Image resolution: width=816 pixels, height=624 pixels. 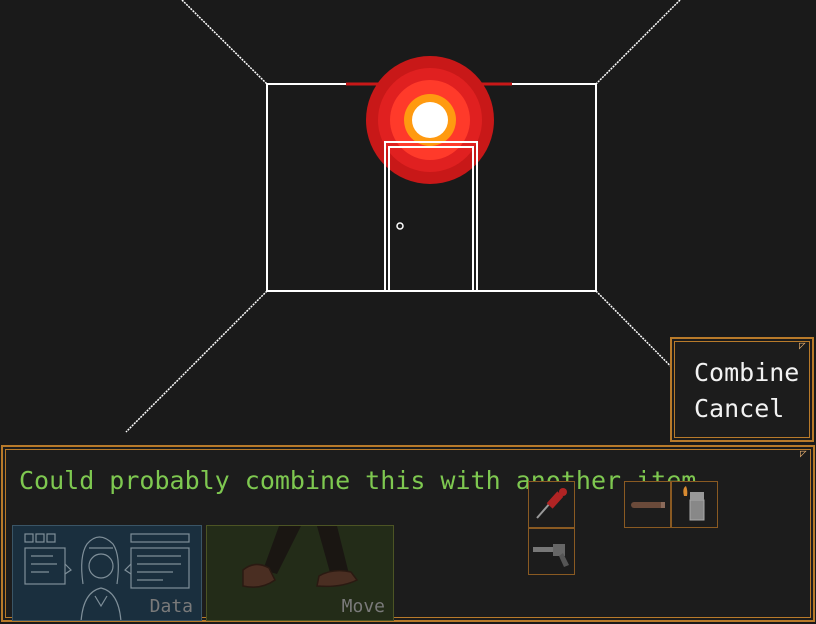 I want to click on move-button-label: Move, so click(x=363, y=606).